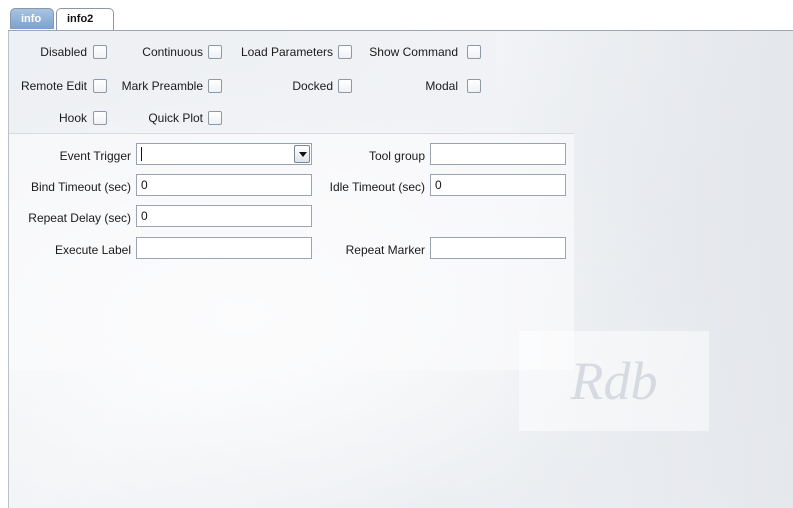 This screenshot has width=793, height=508. I want to click on modal-checkbox, so click(474, 86).